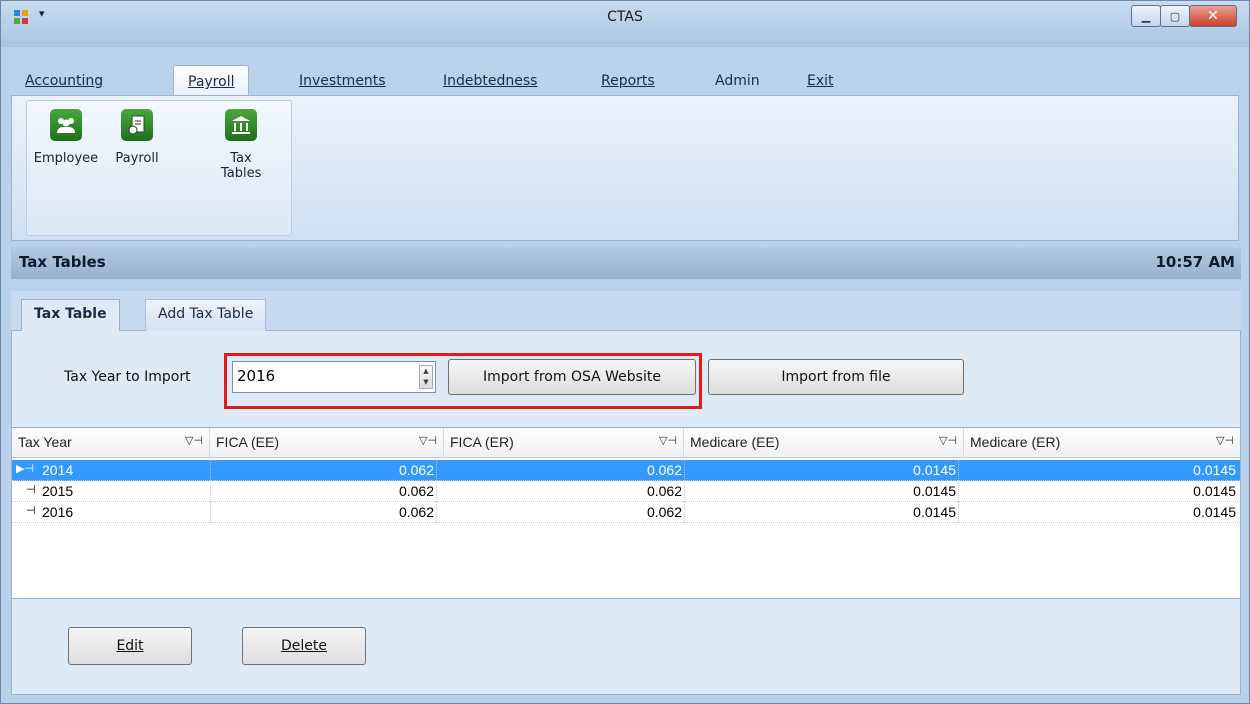 This screenshot has height=704, width=1250. Describe the element at coordinates (248, 442) in the screenshot. I see `column-label: FICA (EE)` at that location.